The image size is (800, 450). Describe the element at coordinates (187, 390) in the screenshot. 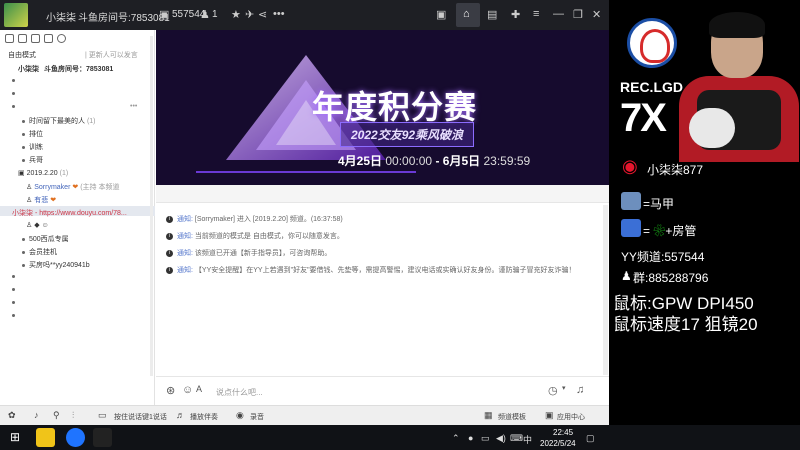

I see `emoji-icon: ☺` at that location.